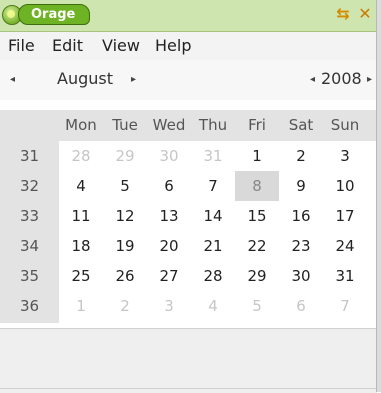  I want to click on title-bar: Orage ⇆ ✕, so click(190, 16).